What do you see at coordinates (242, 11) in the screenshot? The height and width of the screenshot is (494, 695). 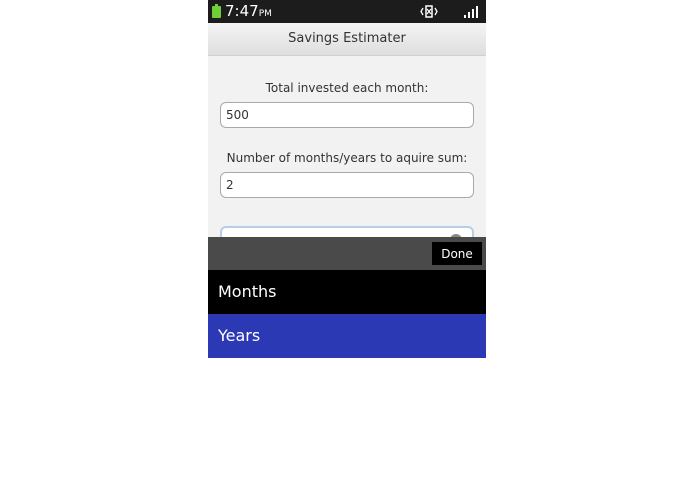 I see `clock-time: 7:47` at bounding box center [242, 11].